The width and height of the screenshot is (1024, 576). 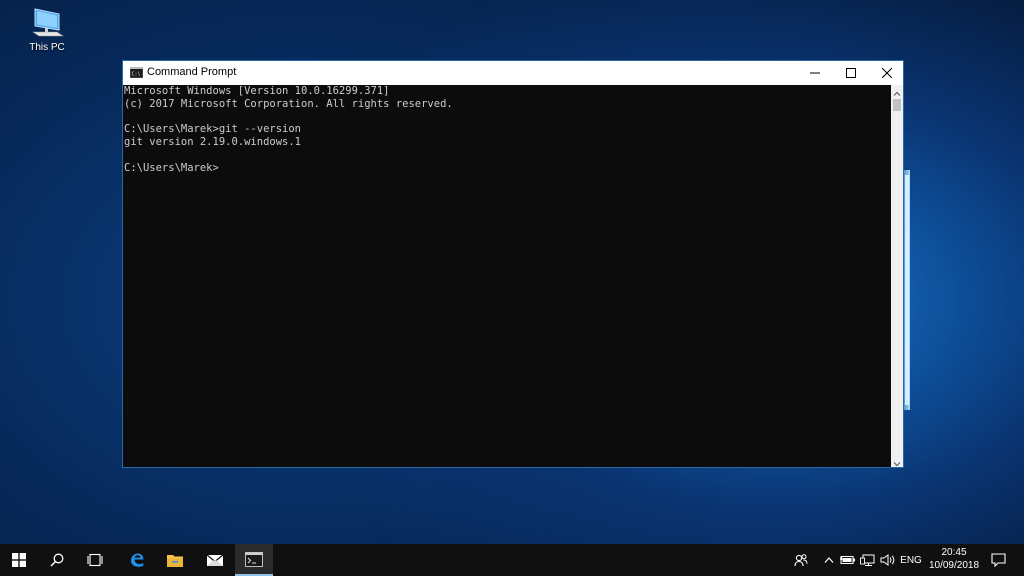 I want to click on search-icon, so click(x=57, y=560).